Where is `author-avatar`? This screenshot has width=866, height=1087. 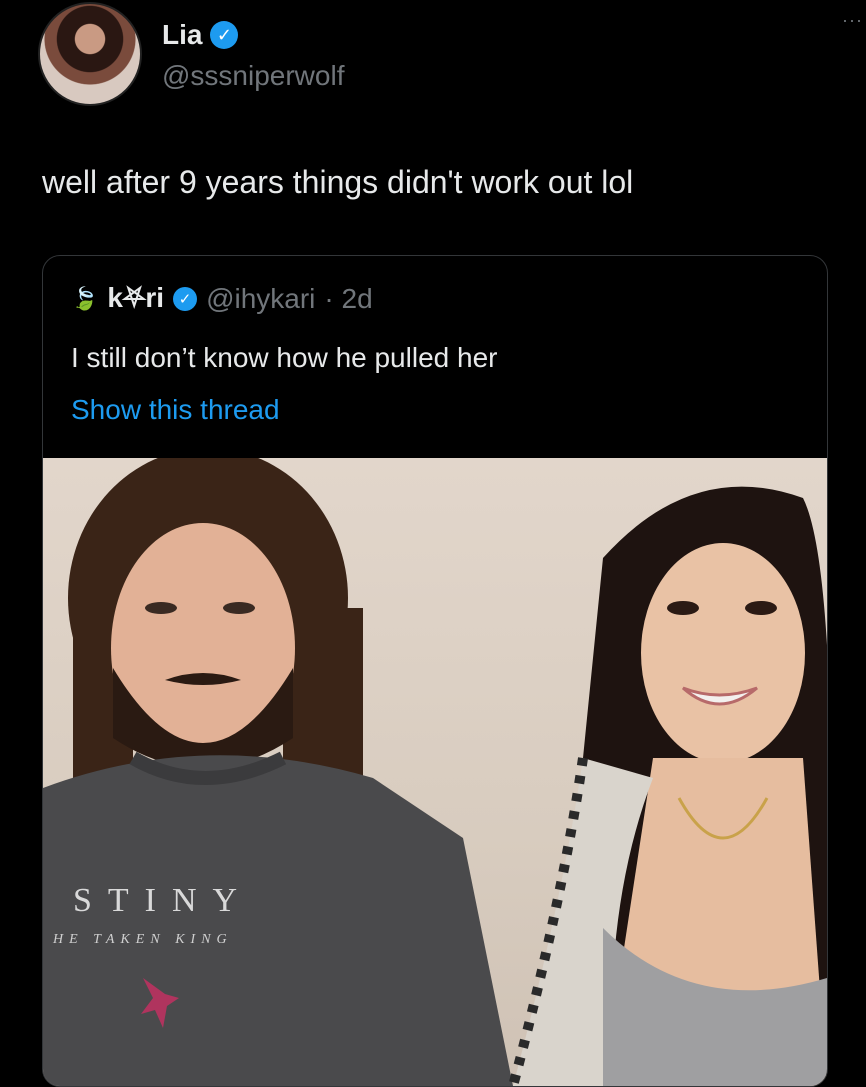 author-avatar is located at coordinates (90, 54).